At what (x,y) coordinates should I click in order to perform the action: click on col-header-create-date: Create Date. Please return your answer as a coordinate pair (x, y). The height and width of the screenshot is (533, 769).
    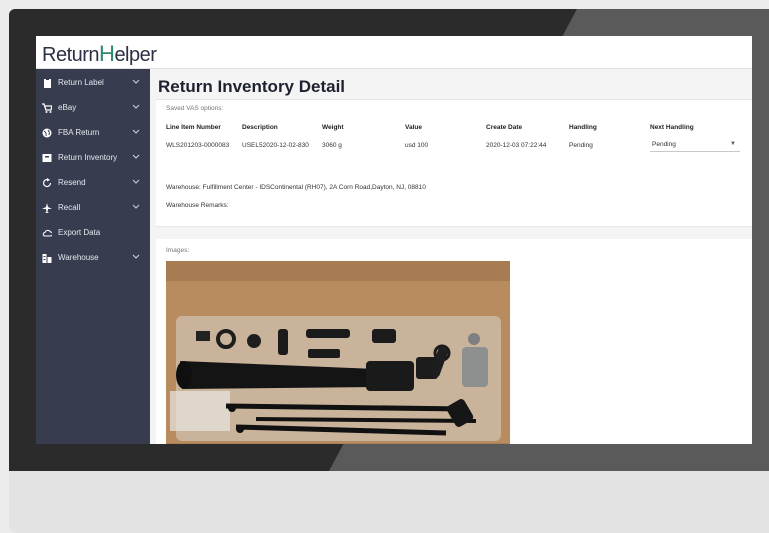
    Looking at the image, I should click on (504, 127).